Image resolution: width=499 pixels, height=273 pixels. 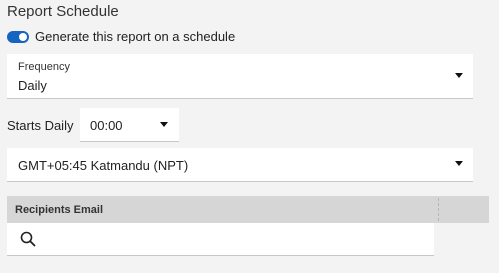 I want to click on section-title: Report Schedule, so click(x=63, y=11).